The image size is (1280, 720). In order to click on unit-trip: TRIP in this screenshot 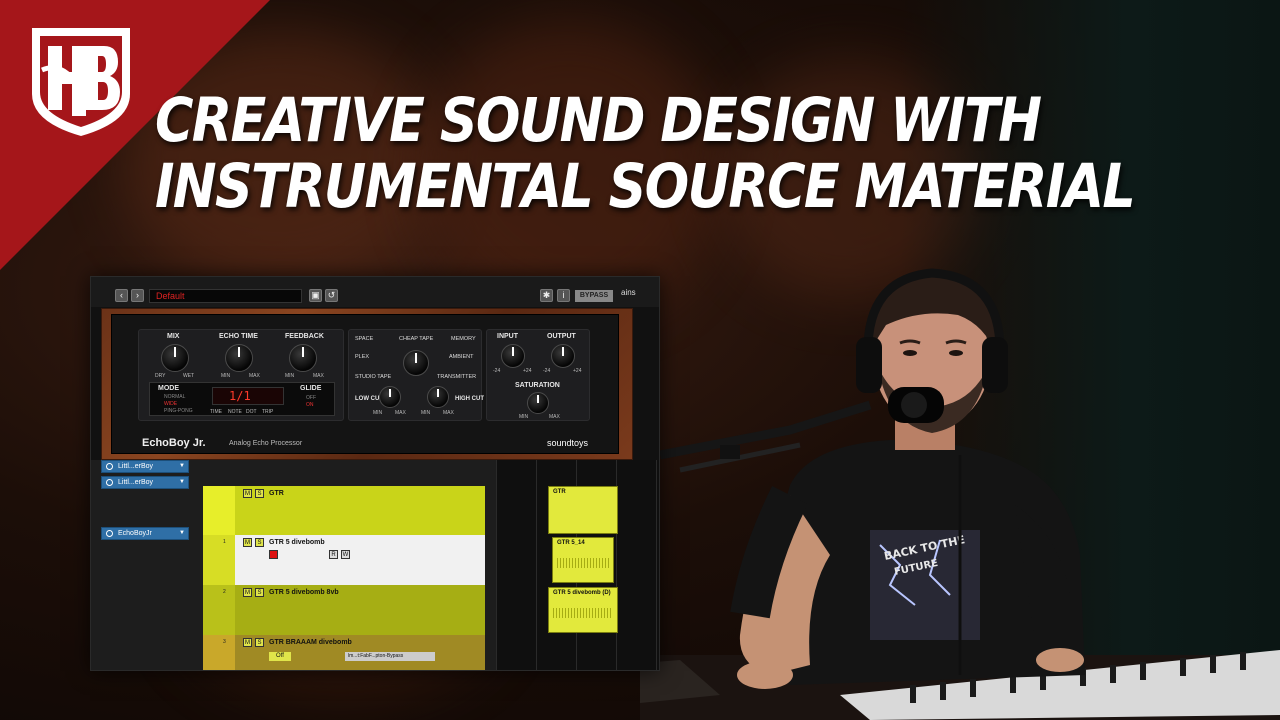, I will do `click(267, 412)`.